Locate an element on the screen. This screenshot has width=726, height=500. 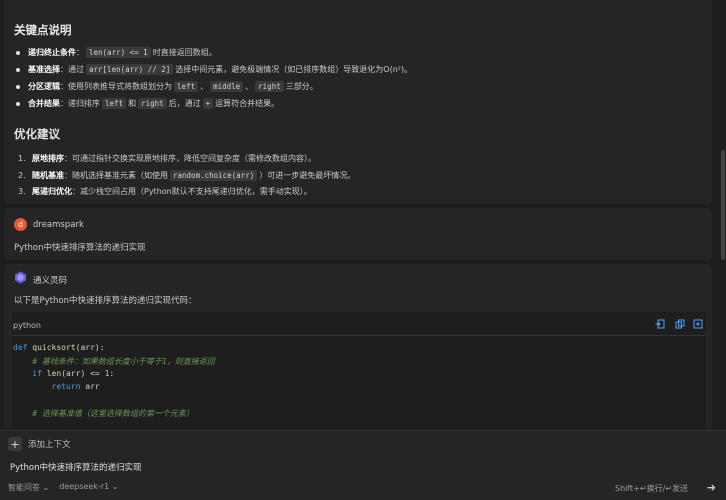
inline-code: arr[len(arr) // 2] is located at coordinates (130, 69).